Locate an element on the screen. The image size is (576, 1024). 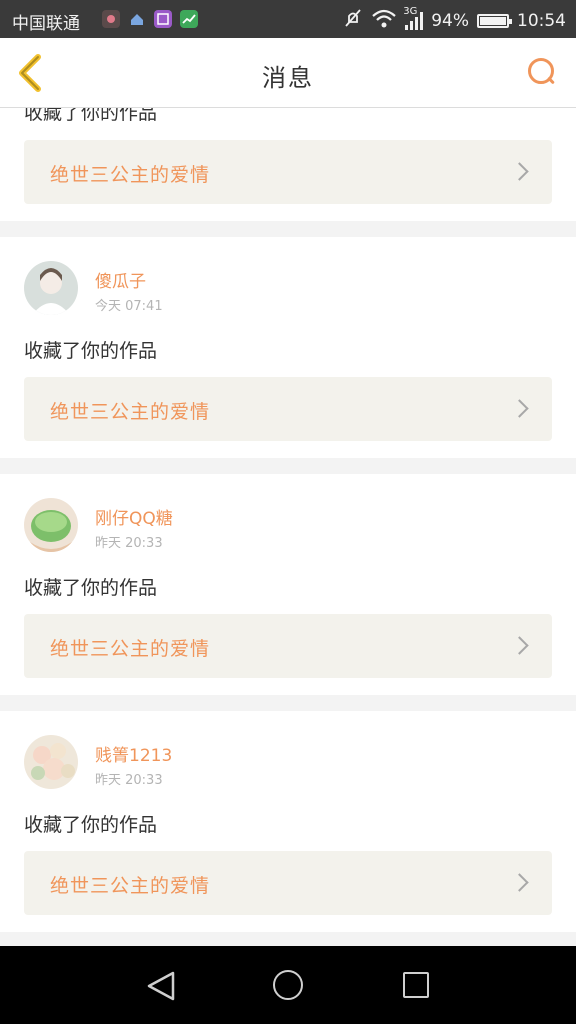
notification-app-icon is located at coordinates (111, 19).